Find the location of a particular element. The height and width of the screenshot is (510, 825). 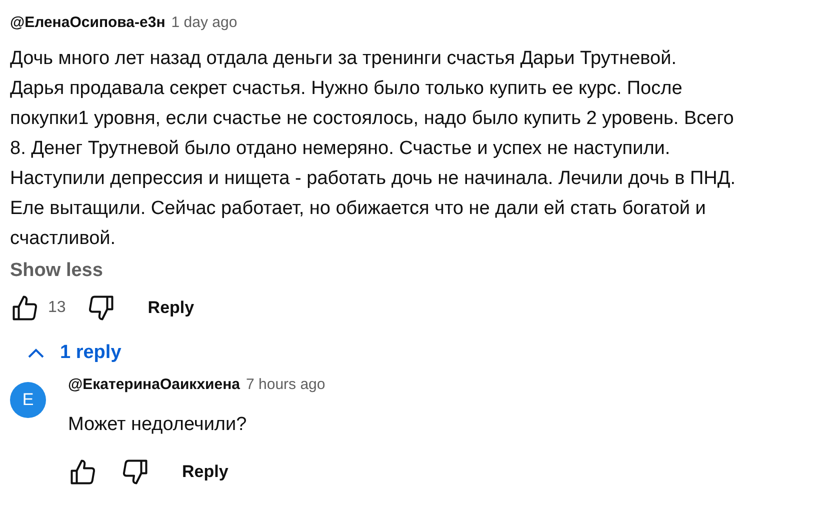

author-name: @ЕкатеринаОаикхиена is located at coordinates (154, 384).